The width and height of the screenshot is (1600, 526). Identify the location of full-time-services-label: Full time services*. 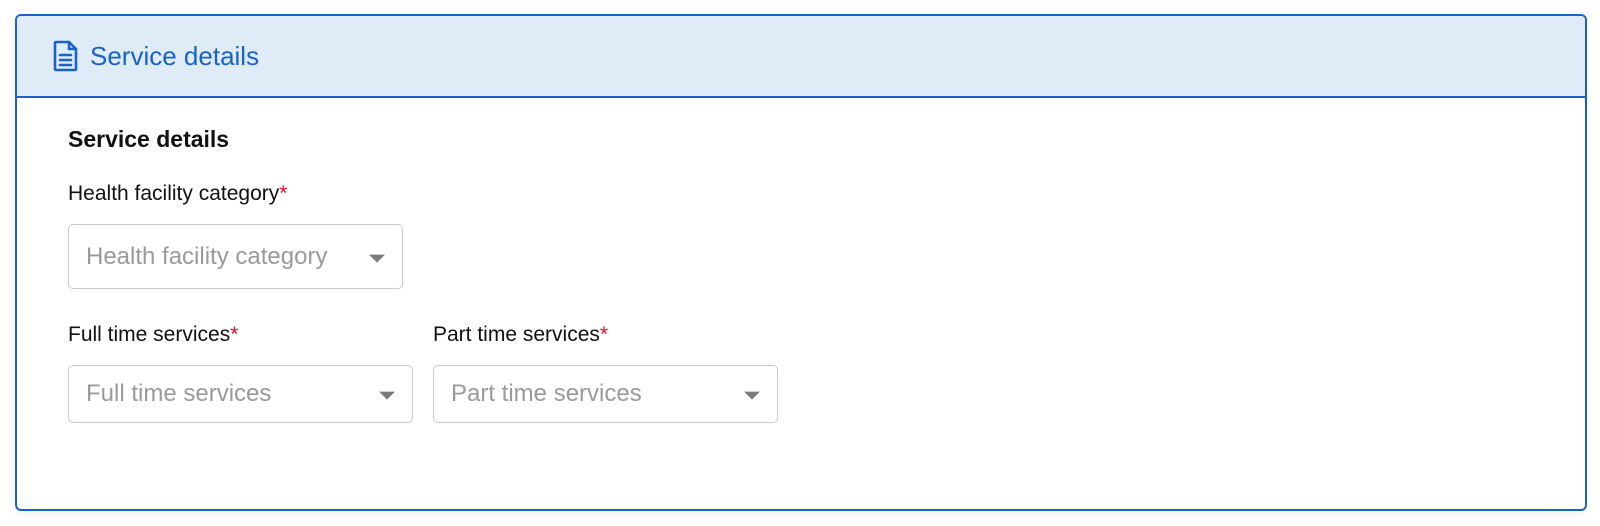
(240, 335).